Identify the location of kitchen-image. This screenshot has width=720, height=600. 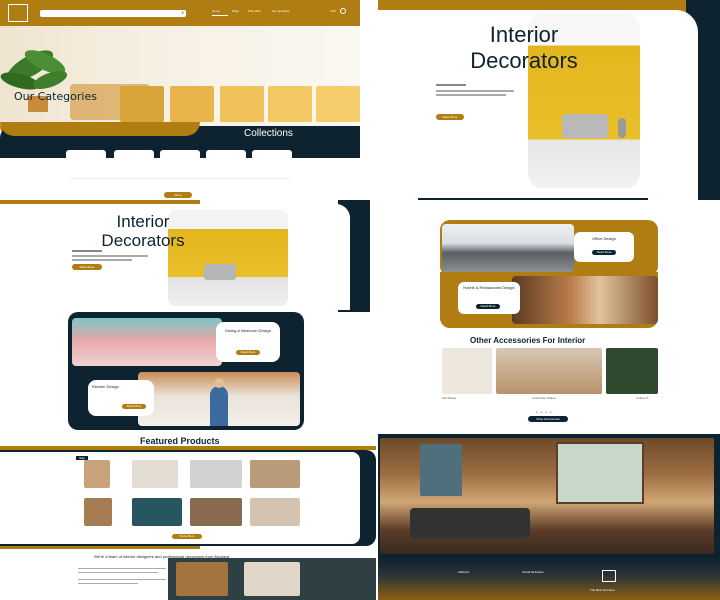
(219, 399).